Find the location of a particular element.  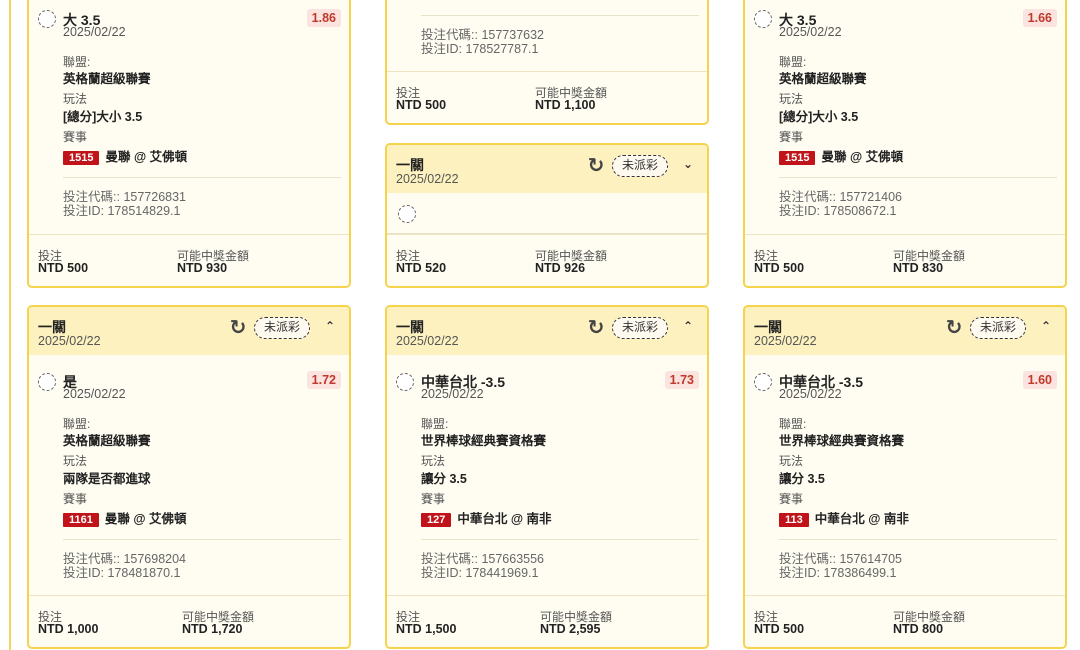

bet-meta: 投注代碼:: 157721406 投注ID: 178508672.1 is located at coordinates (840, 204).